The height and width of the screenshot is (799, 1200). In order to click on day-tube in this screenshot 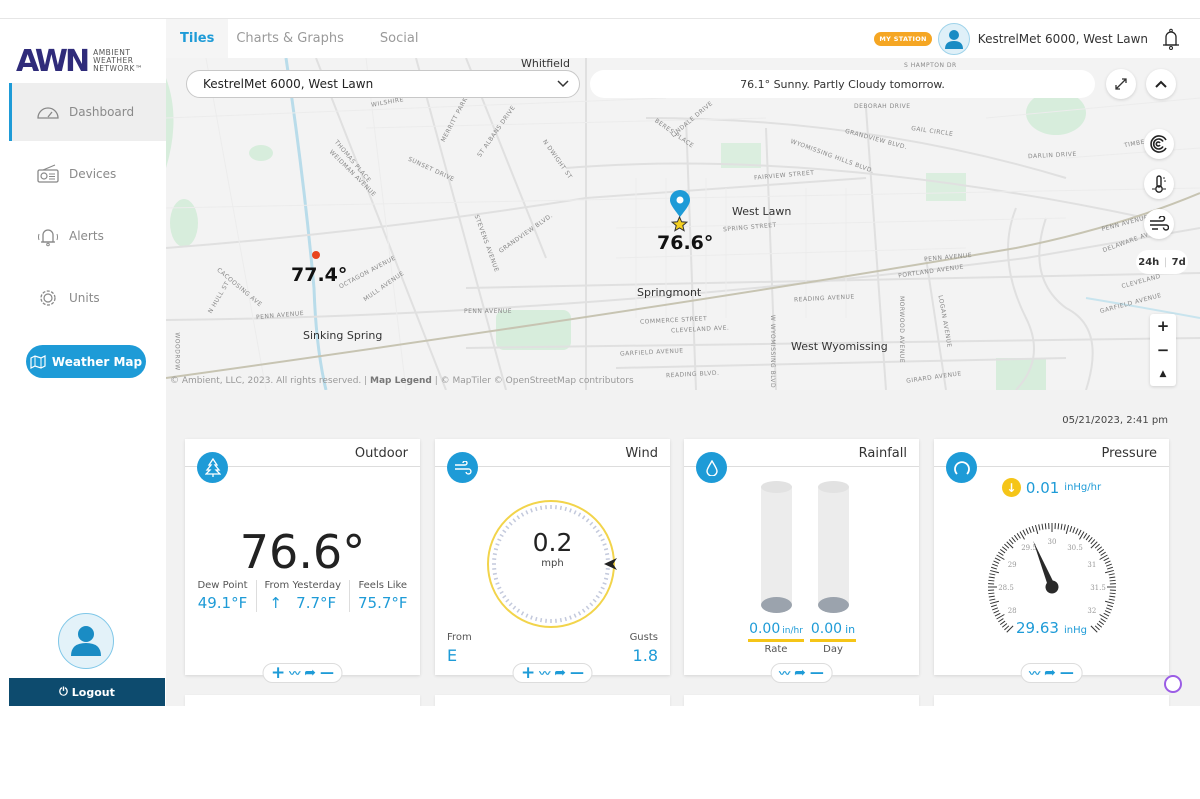, I will do `click(833, 547)`.